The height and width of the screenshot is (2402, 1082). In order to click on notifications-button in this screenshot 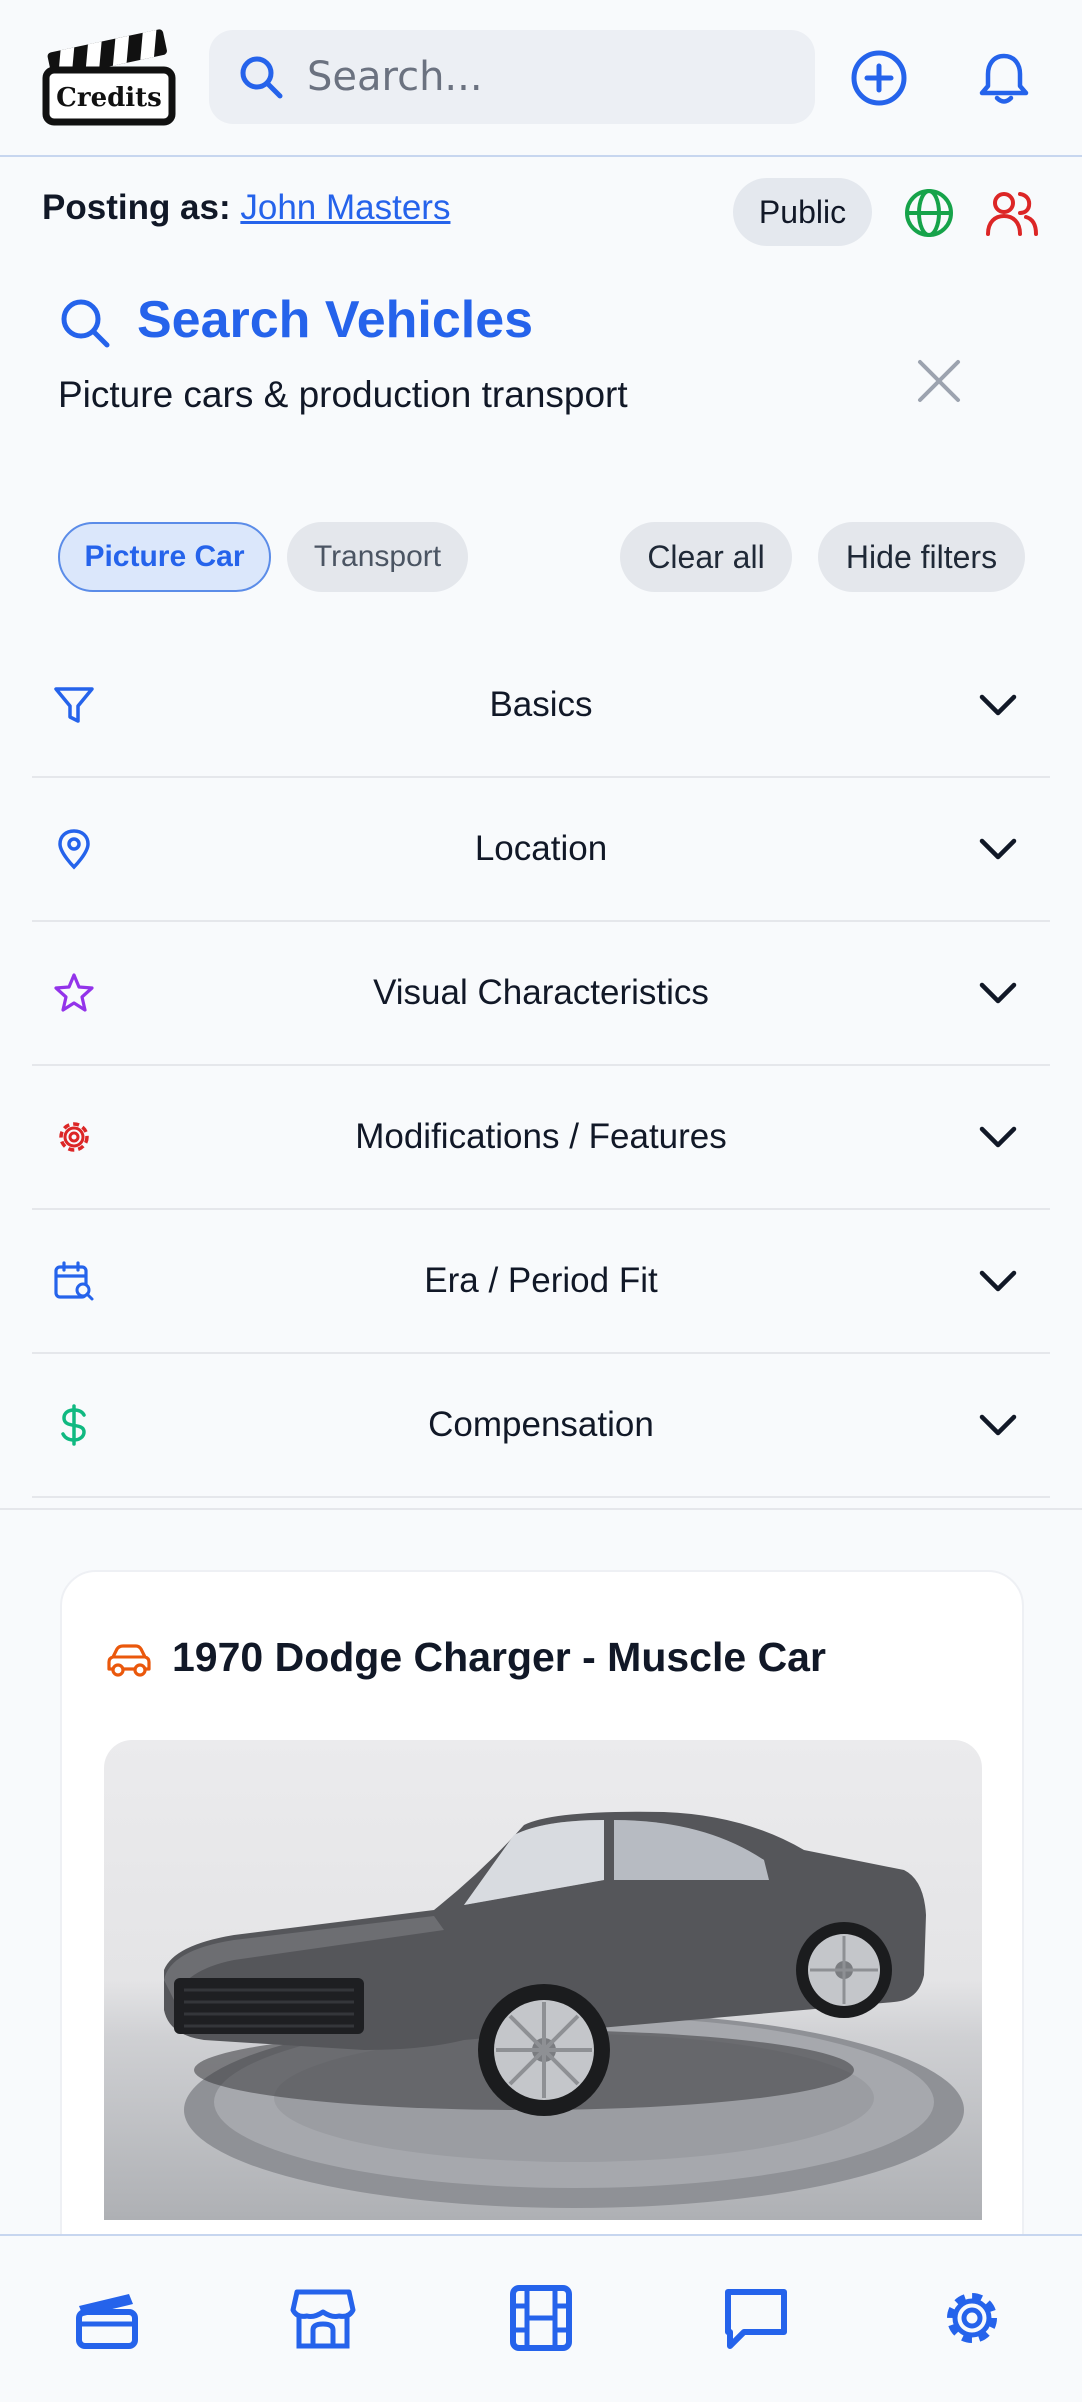, I will do `click(1004, 78)`.